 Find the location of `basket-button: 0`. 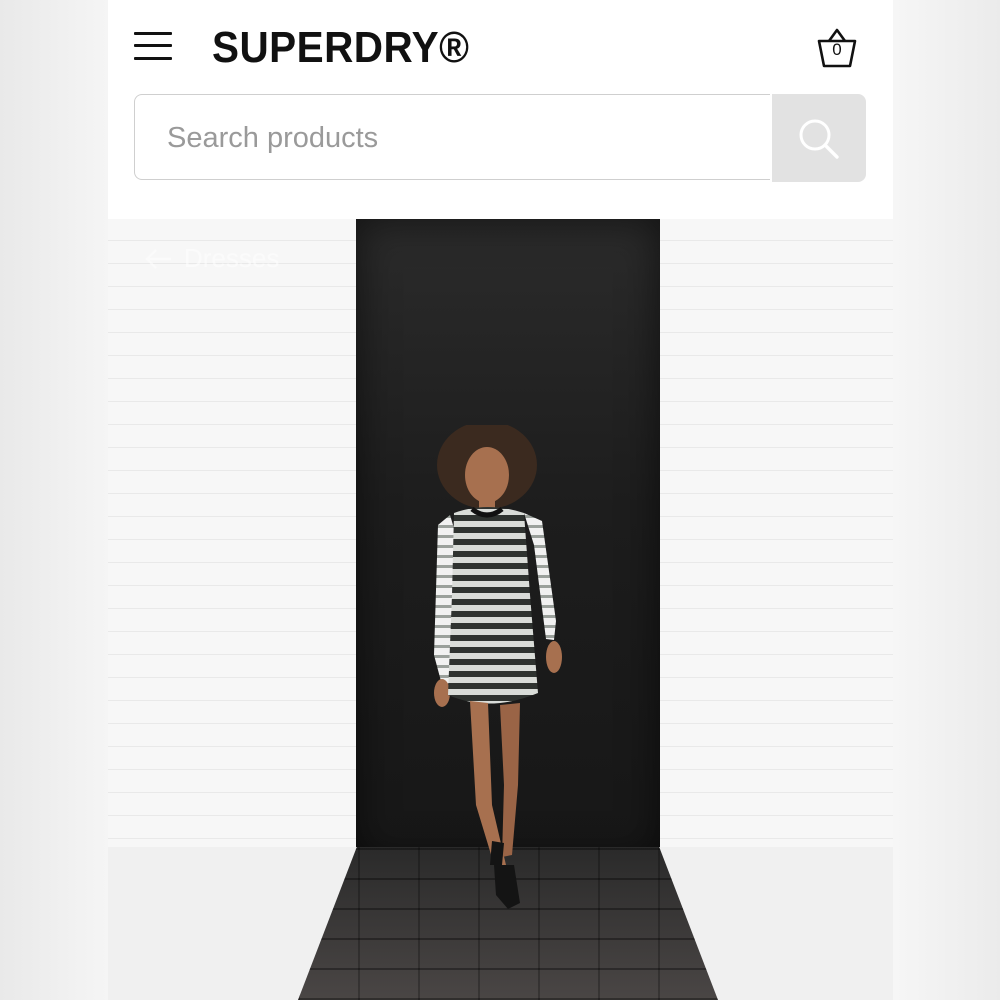

basket-button: 0 is located at coordinates (837, 48).